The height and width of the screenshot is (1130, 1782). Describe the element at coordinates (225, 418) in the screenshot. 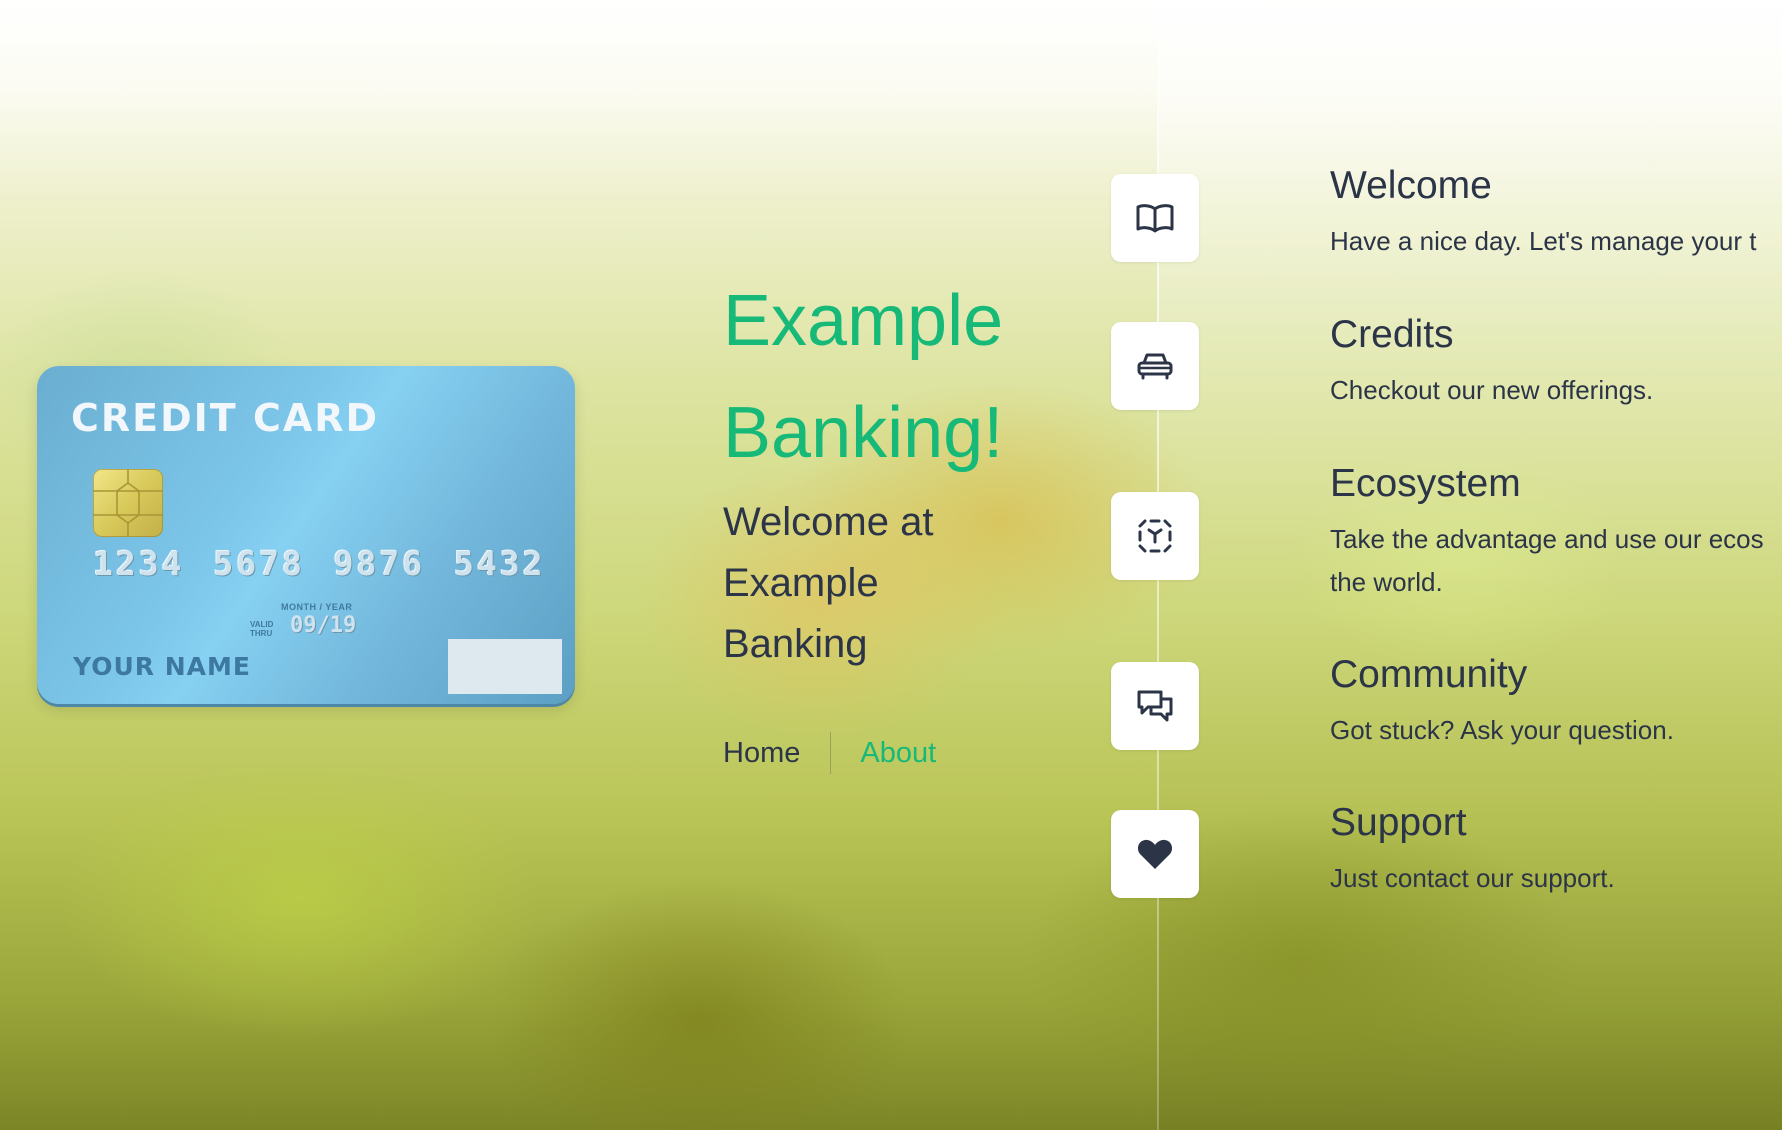

I see `card-title: CREDIT CARD` at that location.